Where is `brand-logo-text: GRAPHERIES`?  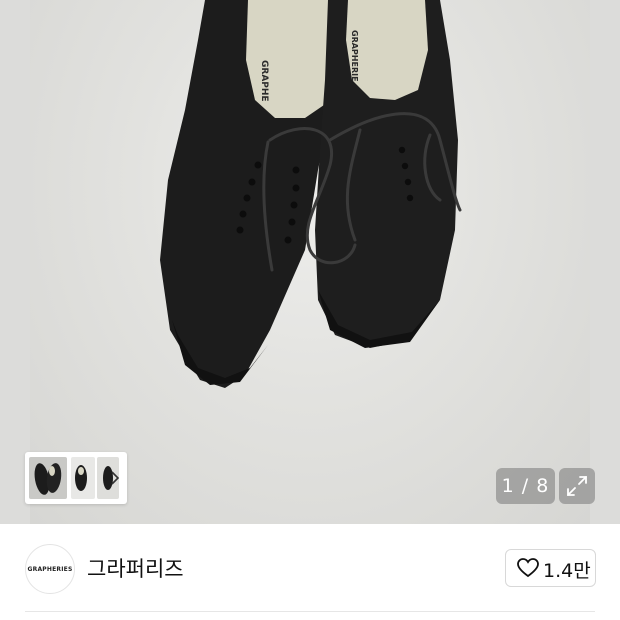
brand-logo-text: GRAPHERIES is located at coordinates (50, 569).